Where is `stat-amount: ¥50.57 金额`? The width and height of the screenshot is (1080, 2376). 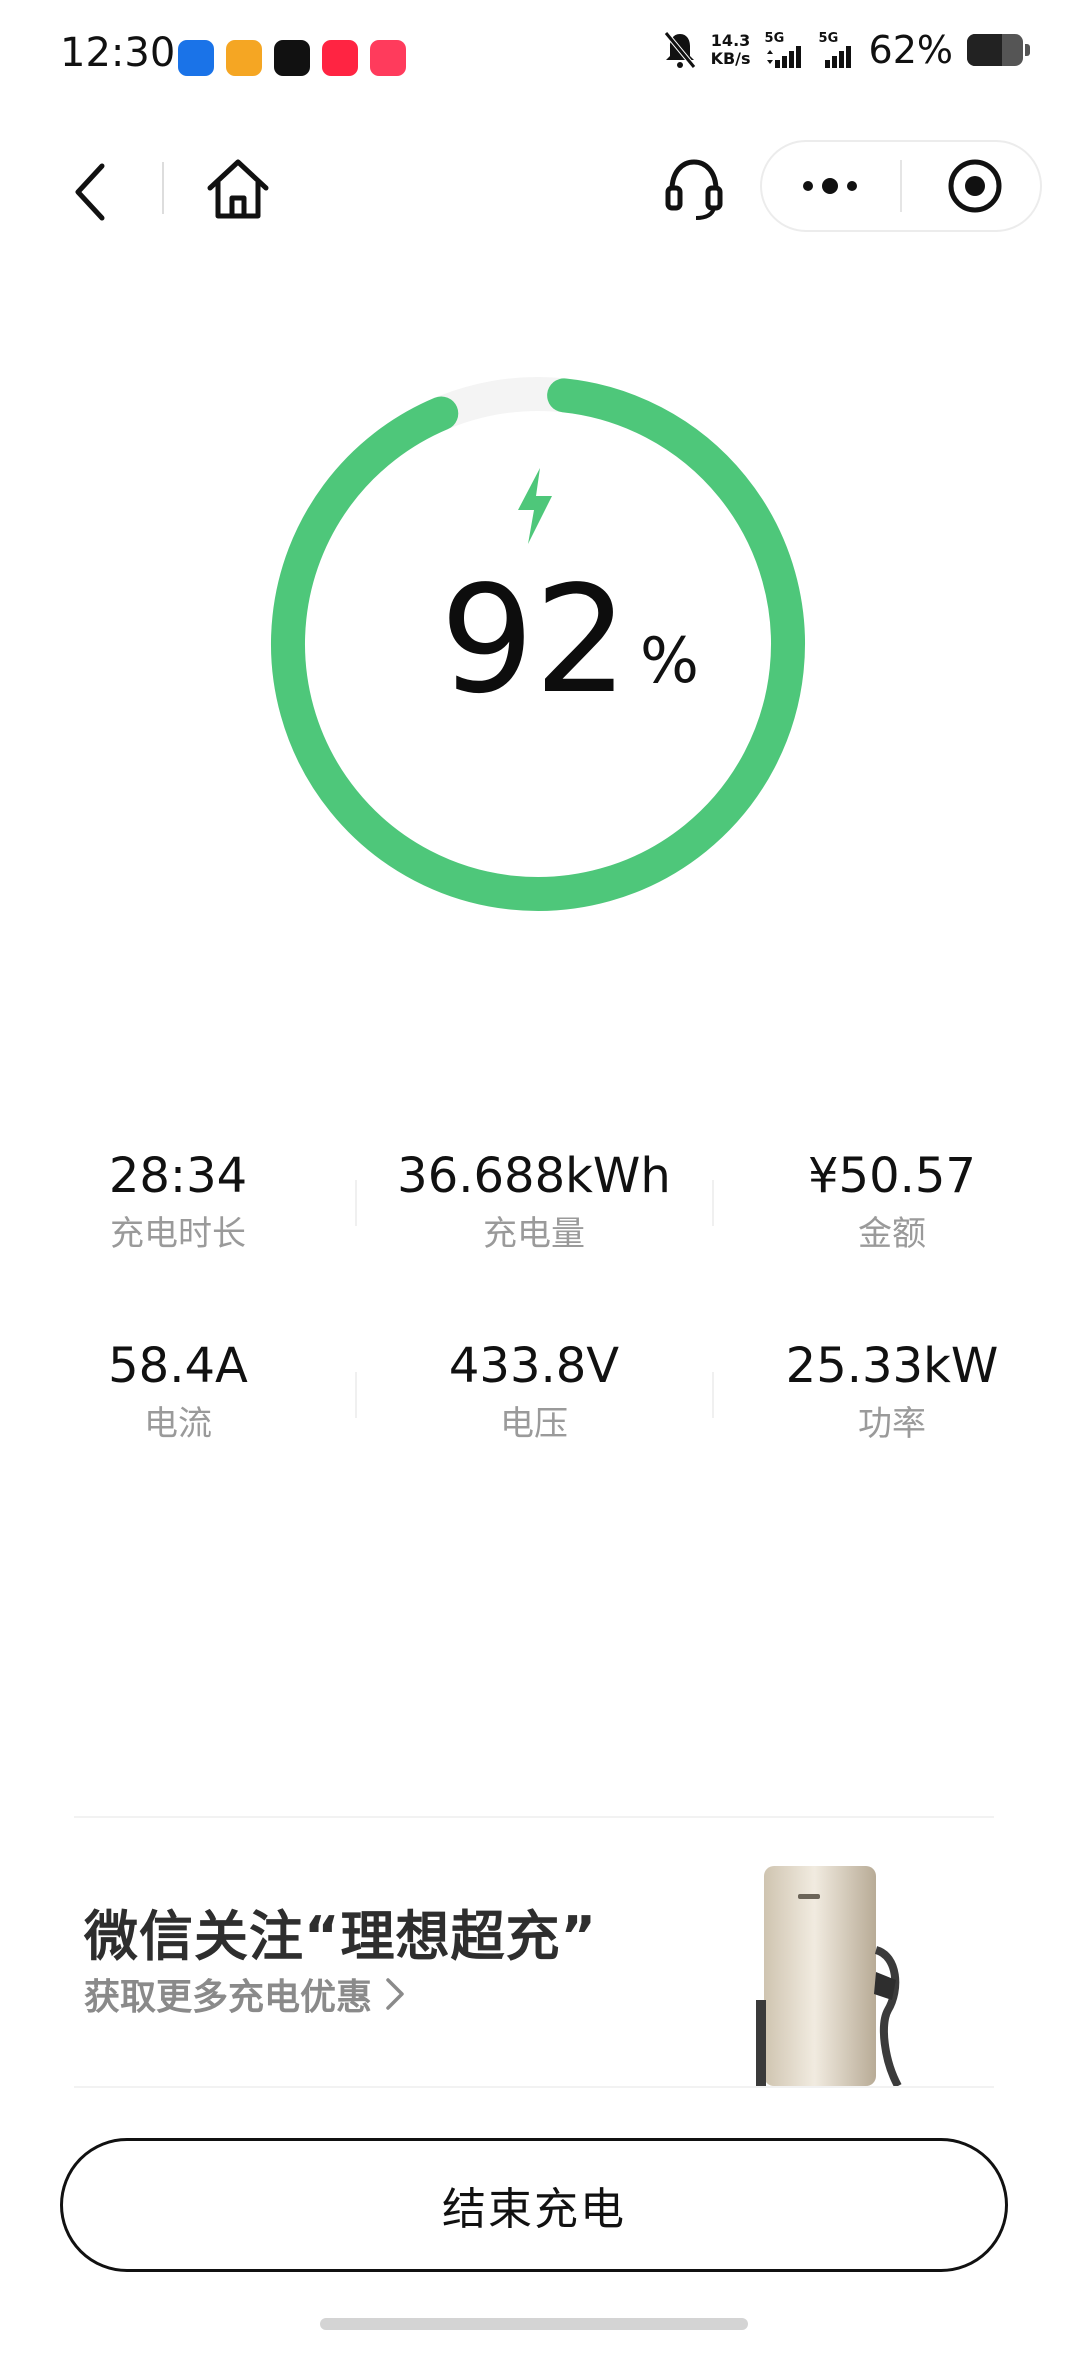 stat-amount: ¥50.57 金额 is located at coordinates (892, 1201).